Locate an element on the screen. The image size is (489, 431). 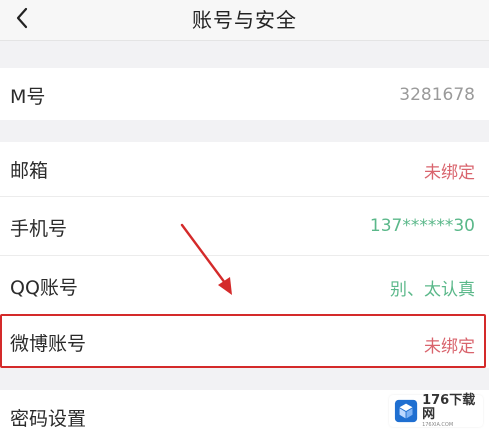
qq-account-value: 别、太认真 is located at coordinates (432, 290).